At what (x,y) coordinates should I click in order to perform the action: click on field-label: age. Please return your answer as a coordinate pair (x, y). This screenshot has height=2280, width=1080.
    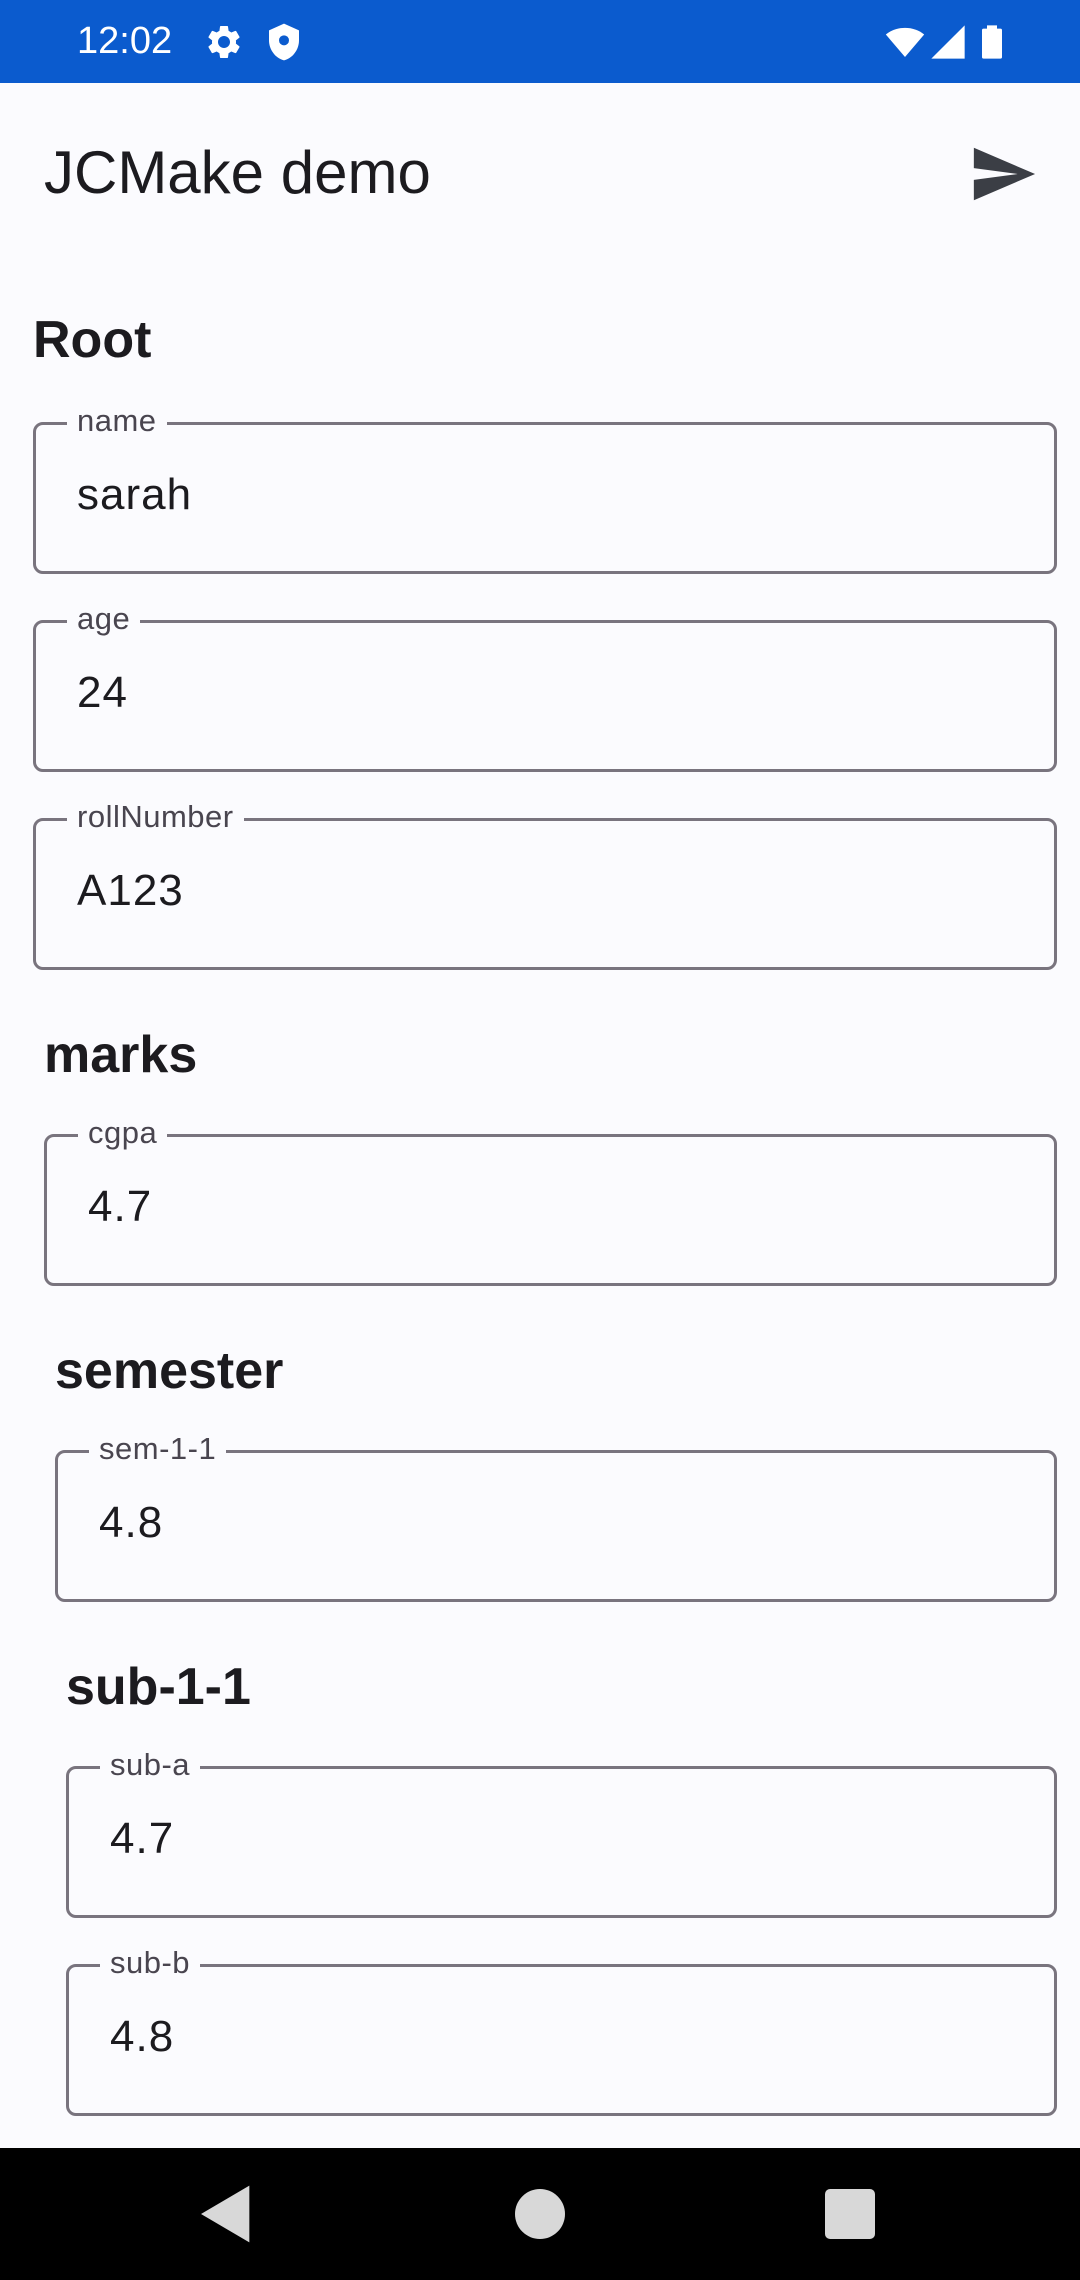
    Looking at the image, I should click on (104, 619).